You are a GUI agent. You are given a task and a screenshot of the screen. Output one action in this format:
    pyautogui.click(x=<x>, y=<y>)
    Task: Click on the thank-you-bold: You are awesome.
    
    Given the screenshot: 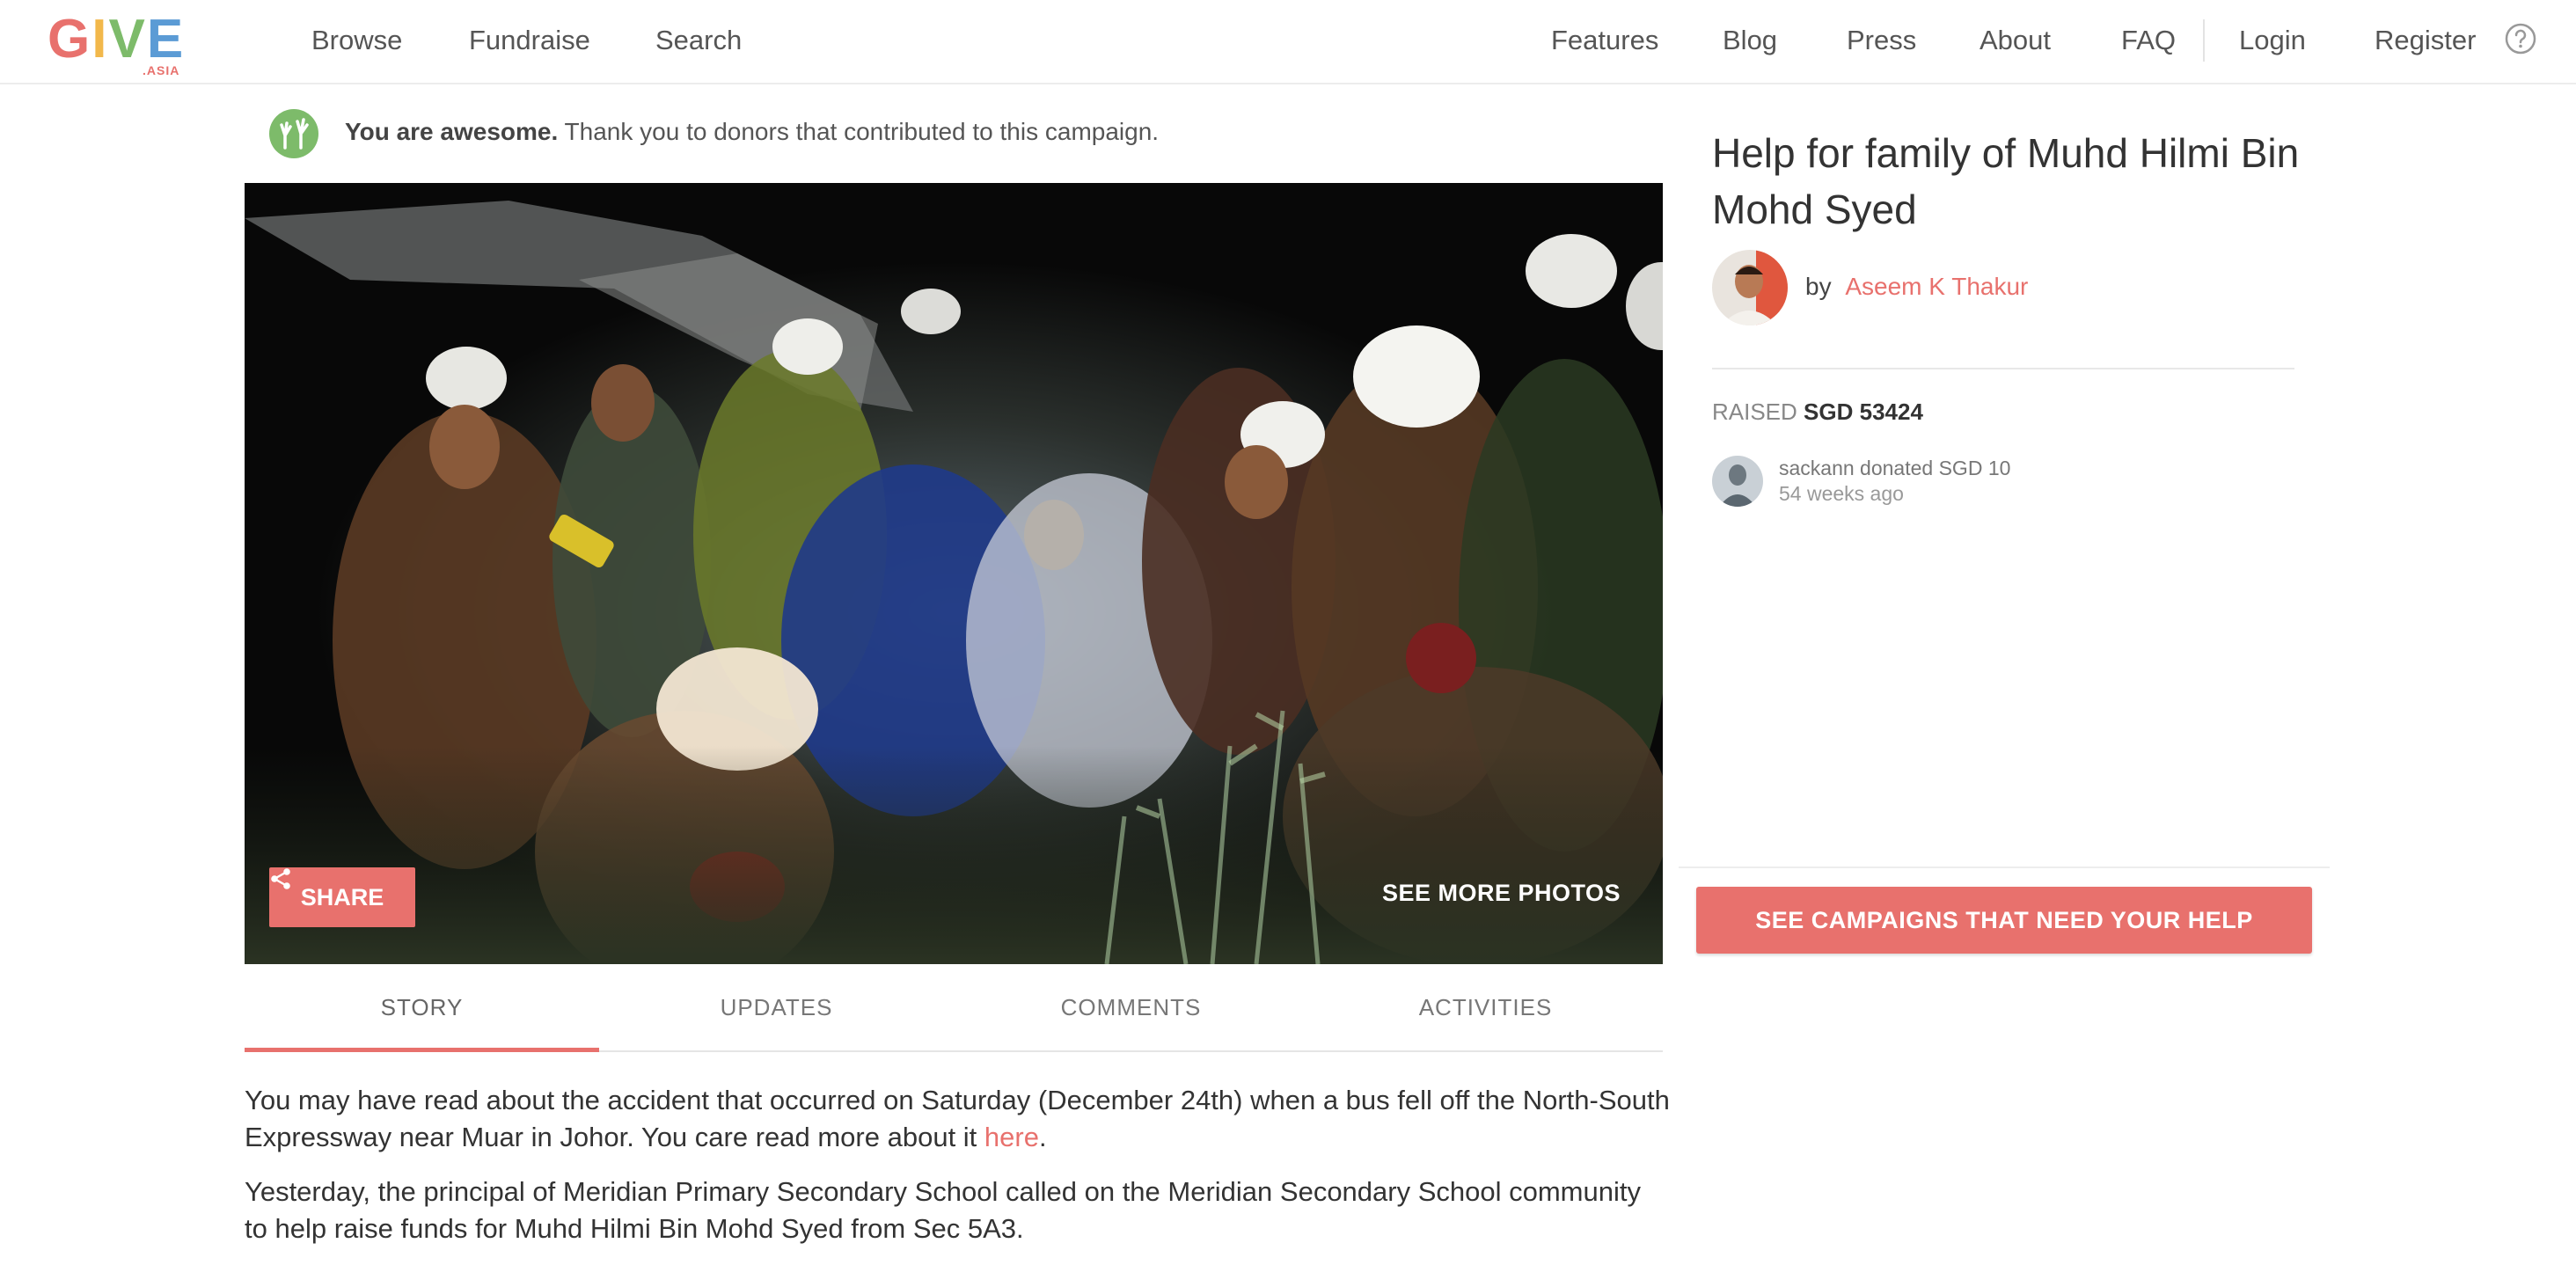 What is the action you would take?
    pyautogui.click(x=452, y=131)
    